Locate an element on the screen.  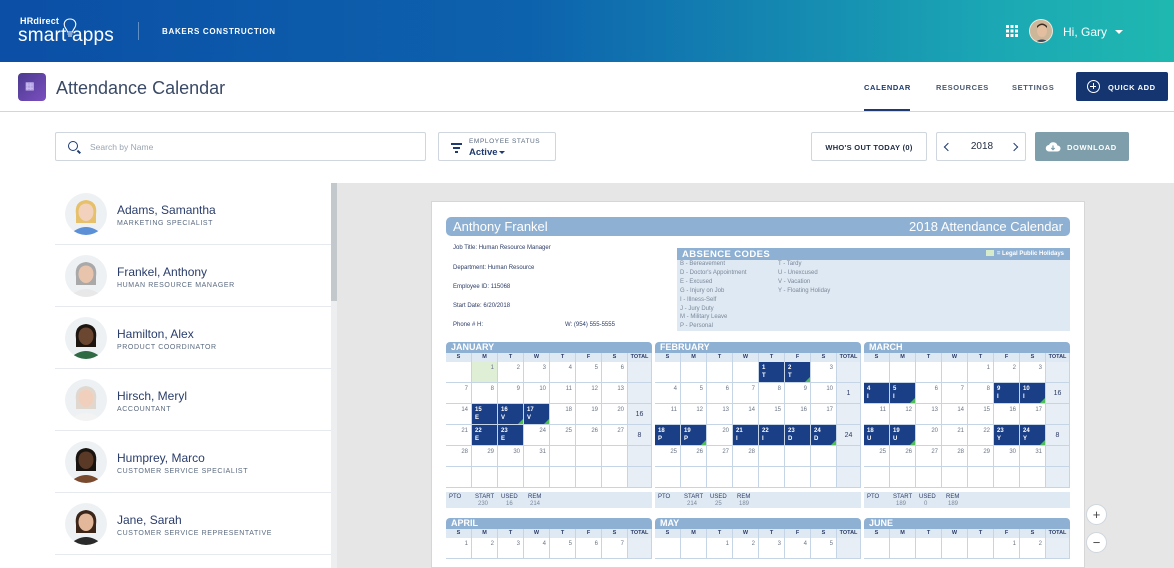
apps-grid-icon is located at coordinates (1012, 31).